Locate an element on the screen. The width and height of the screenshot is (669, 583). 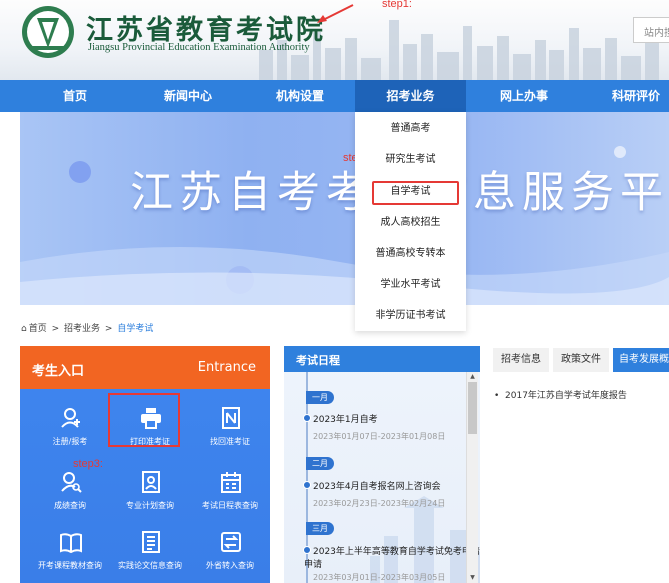
nav-item-home: 首页 is located at coordinates (75, 96).